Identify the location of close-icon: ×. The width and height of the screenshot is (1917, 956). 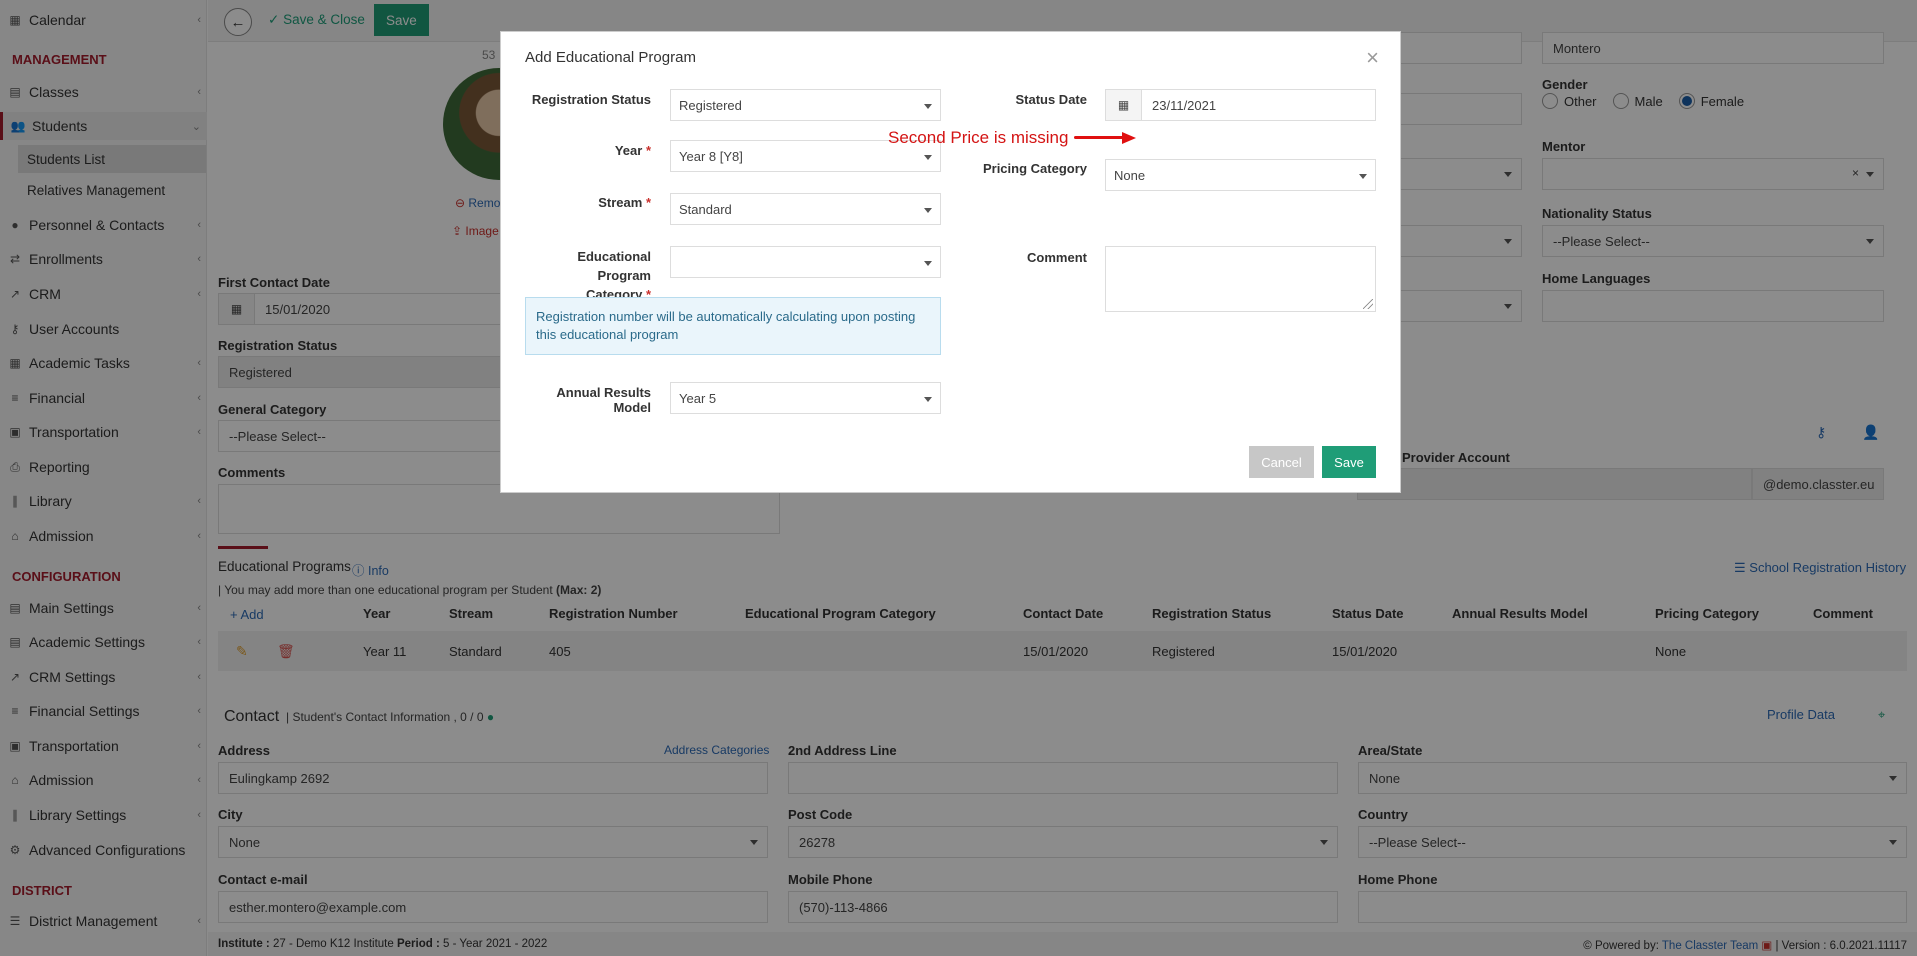
(1372, 58).